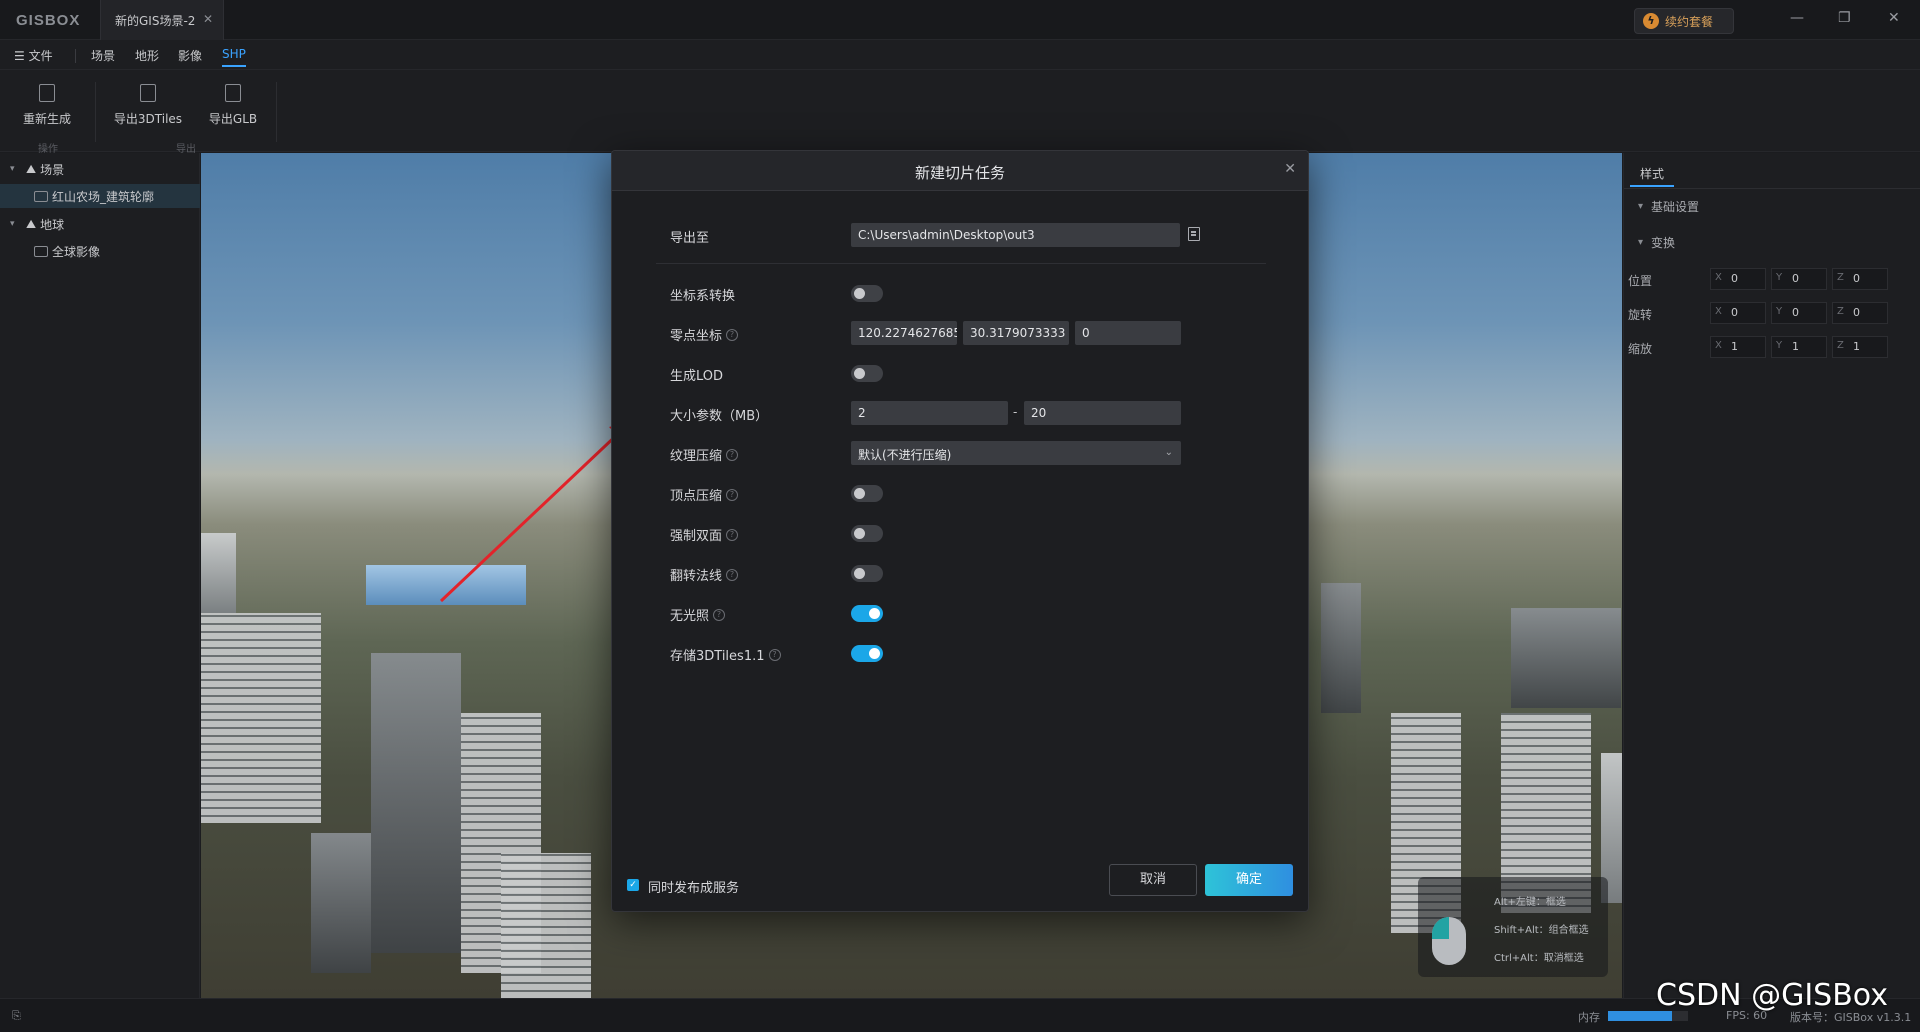 The height and width of the screenshot is (1032, 1920). I want to click on tab-style: 样式, so click(1652, 174).